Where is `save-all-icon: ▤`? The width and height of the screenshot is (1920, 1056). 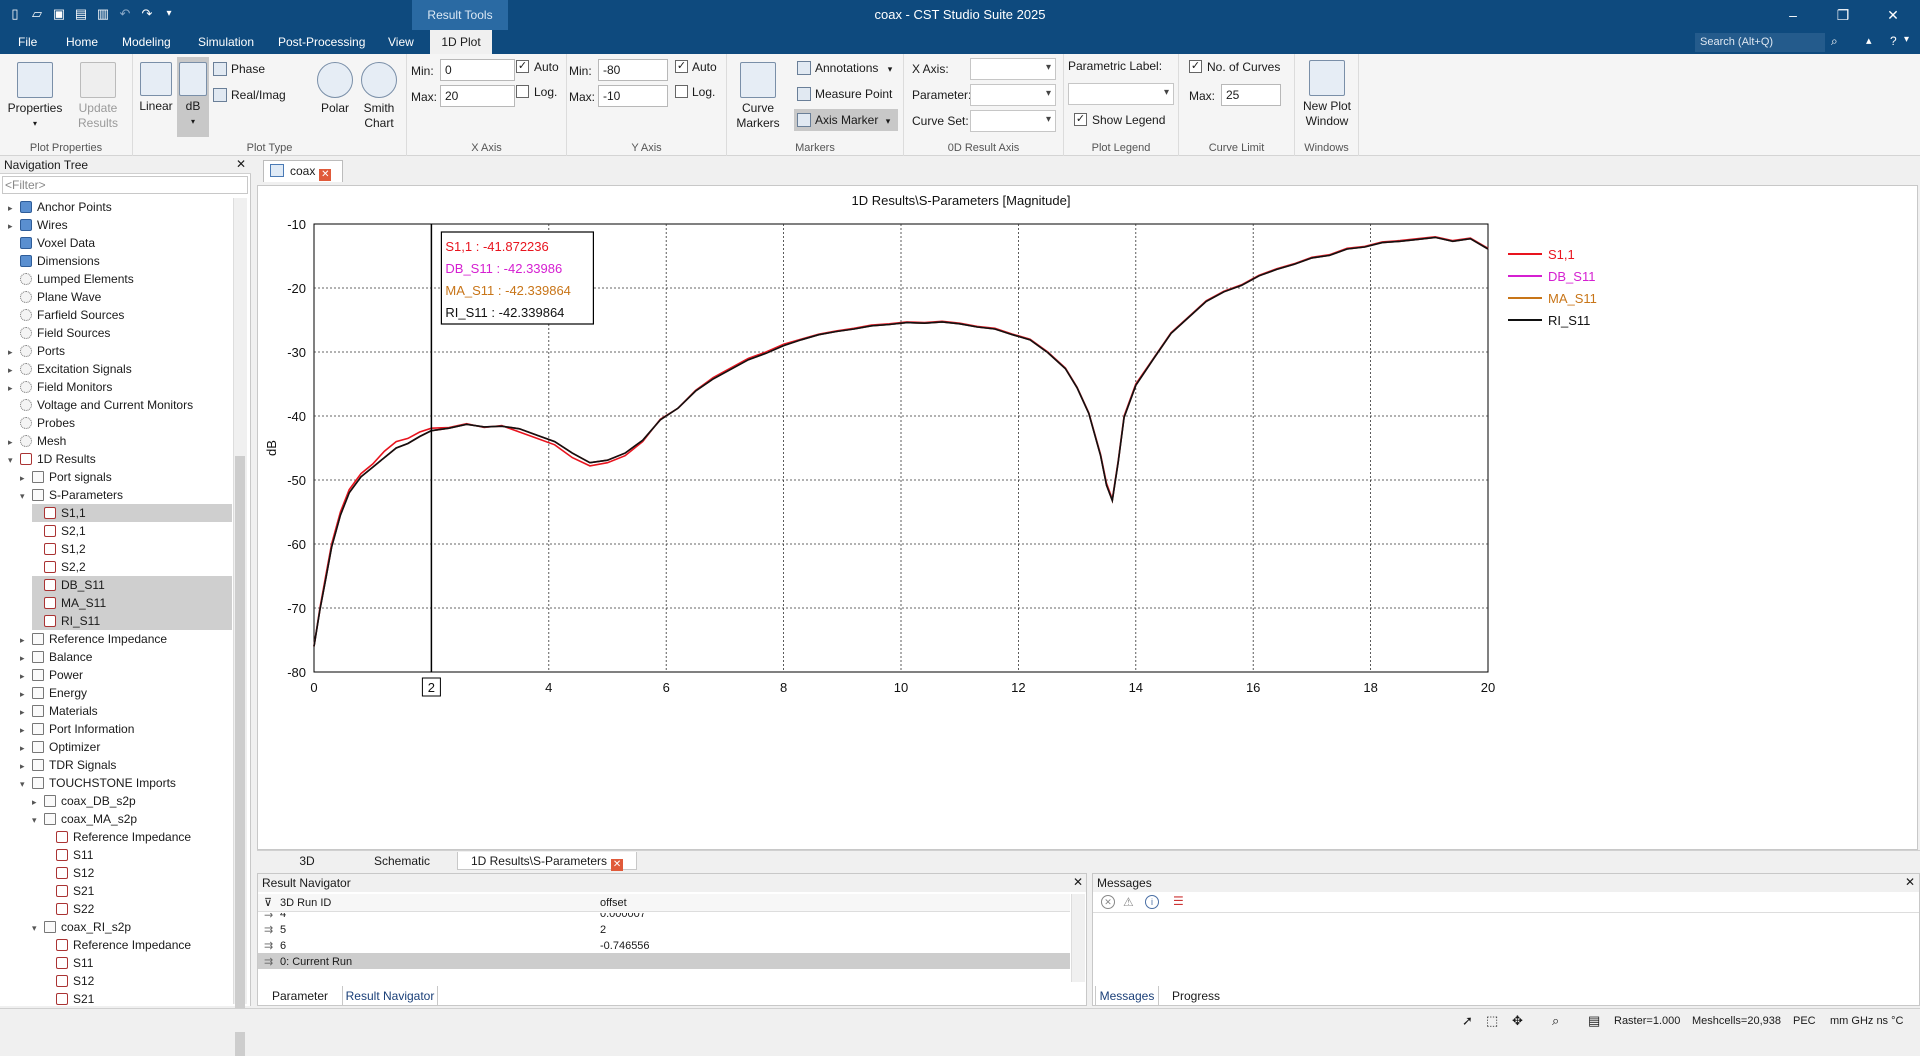 save-all-icon: ▤ is located at coordinates (81, 14).